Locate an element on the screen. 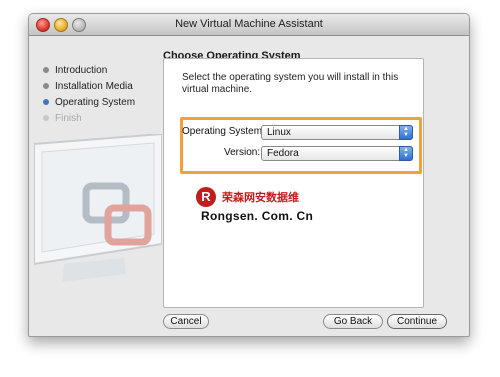  os-select: Linux ▲ ▼ is located at coordinates (337, 132).